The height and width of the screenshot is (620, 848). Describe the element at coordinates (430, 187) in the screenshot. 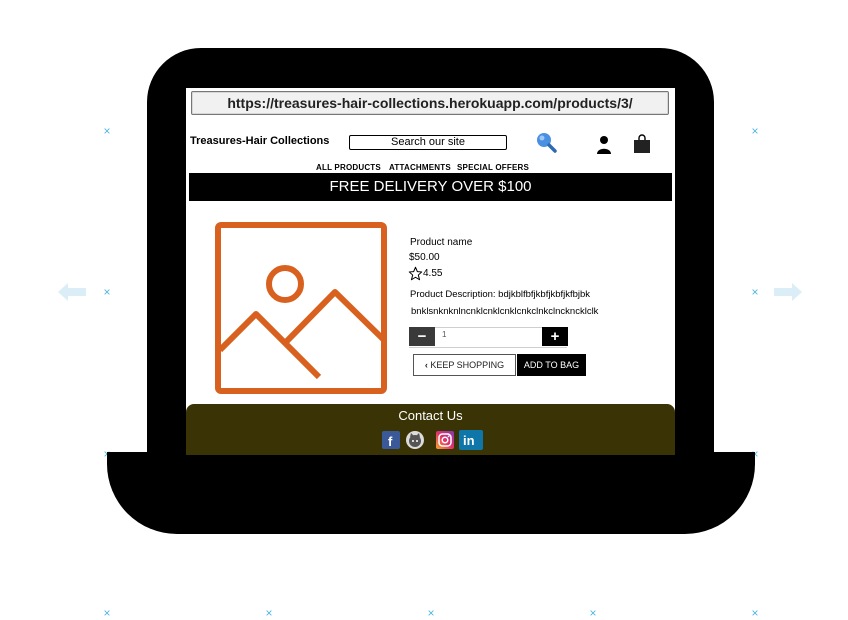

I see `promo-banner: FREE DELIVERY OVER $100` at that location.